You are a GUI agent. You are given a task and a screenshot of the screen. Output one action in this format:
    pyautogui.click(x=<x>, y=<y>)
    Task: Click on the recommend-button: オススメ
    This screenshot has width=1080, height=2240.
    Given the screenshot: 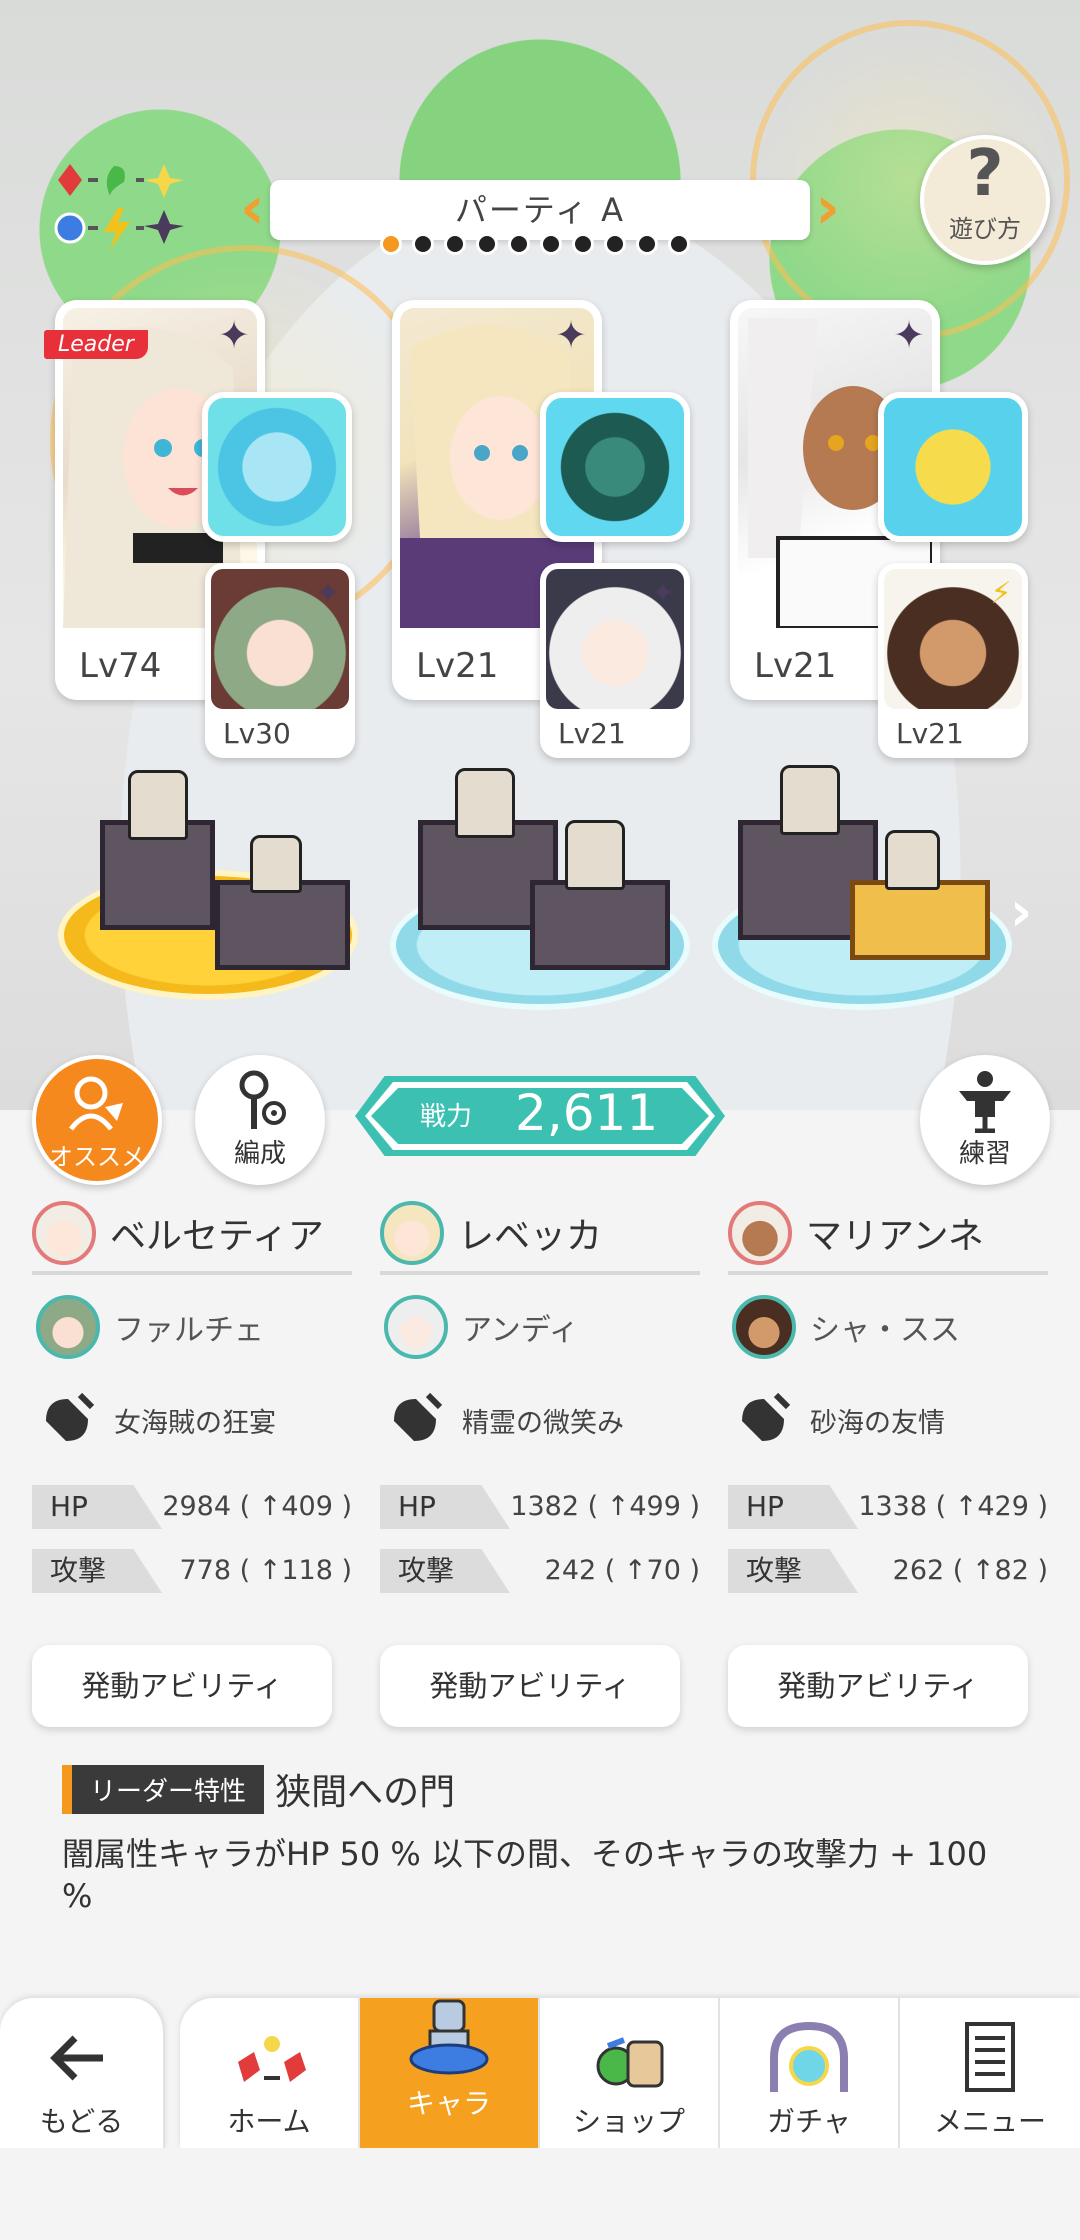 What is the action you would take?
    pyautogui.click(x=97, y=1120)
    